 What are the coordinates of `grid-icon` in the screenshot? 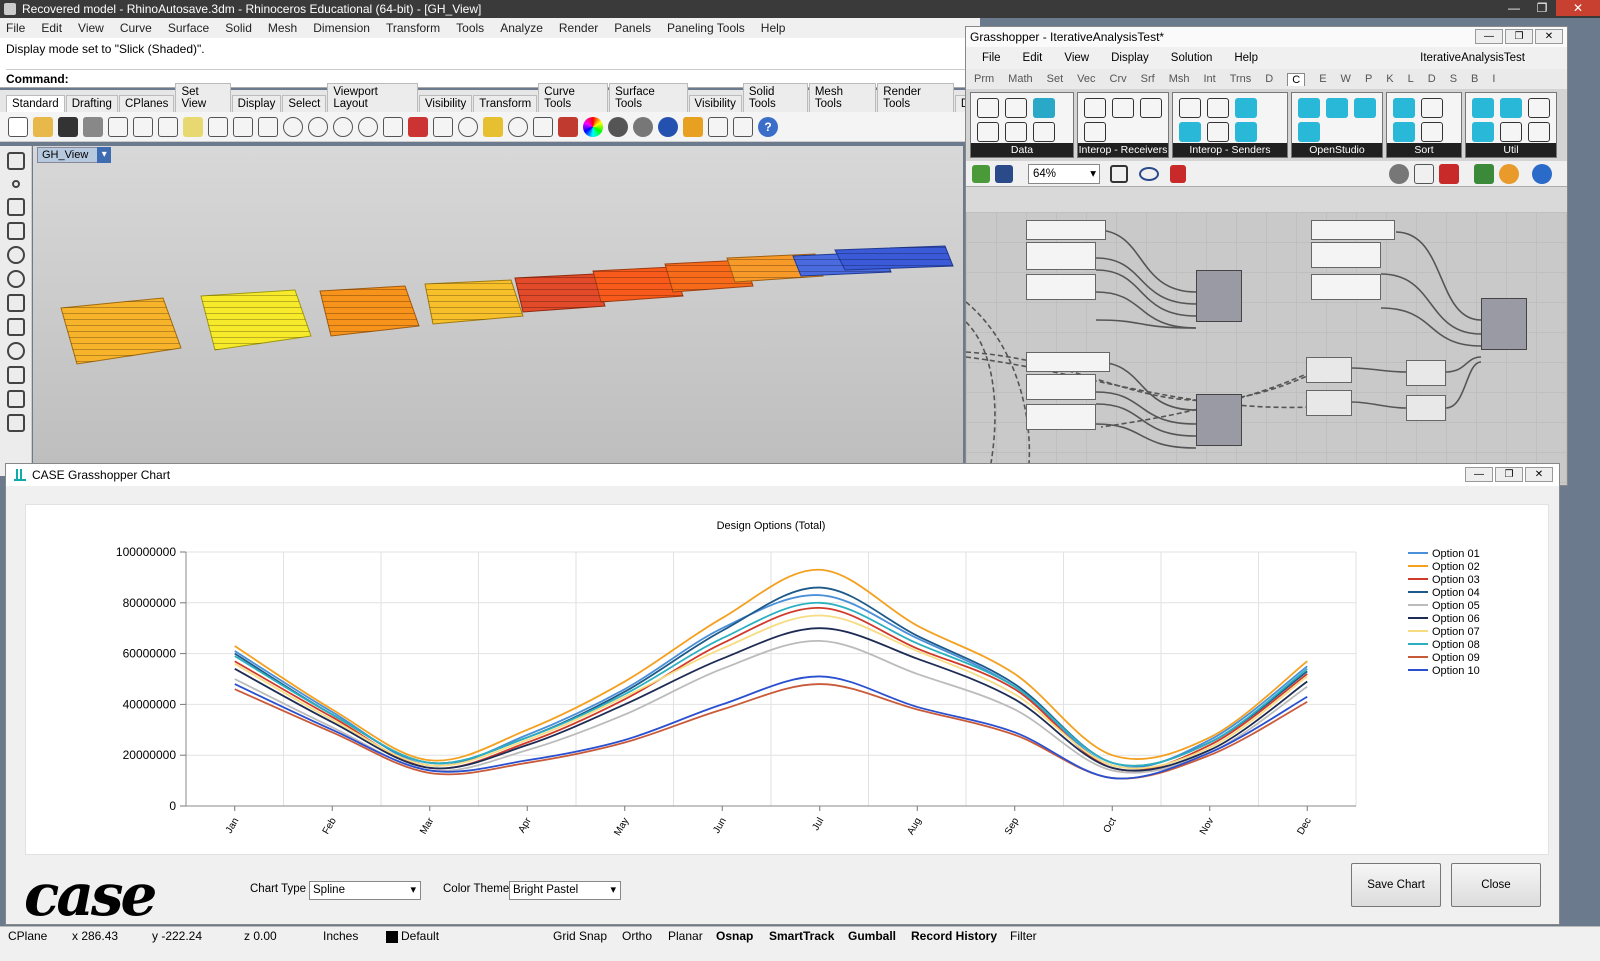 It's located at (443, 126).